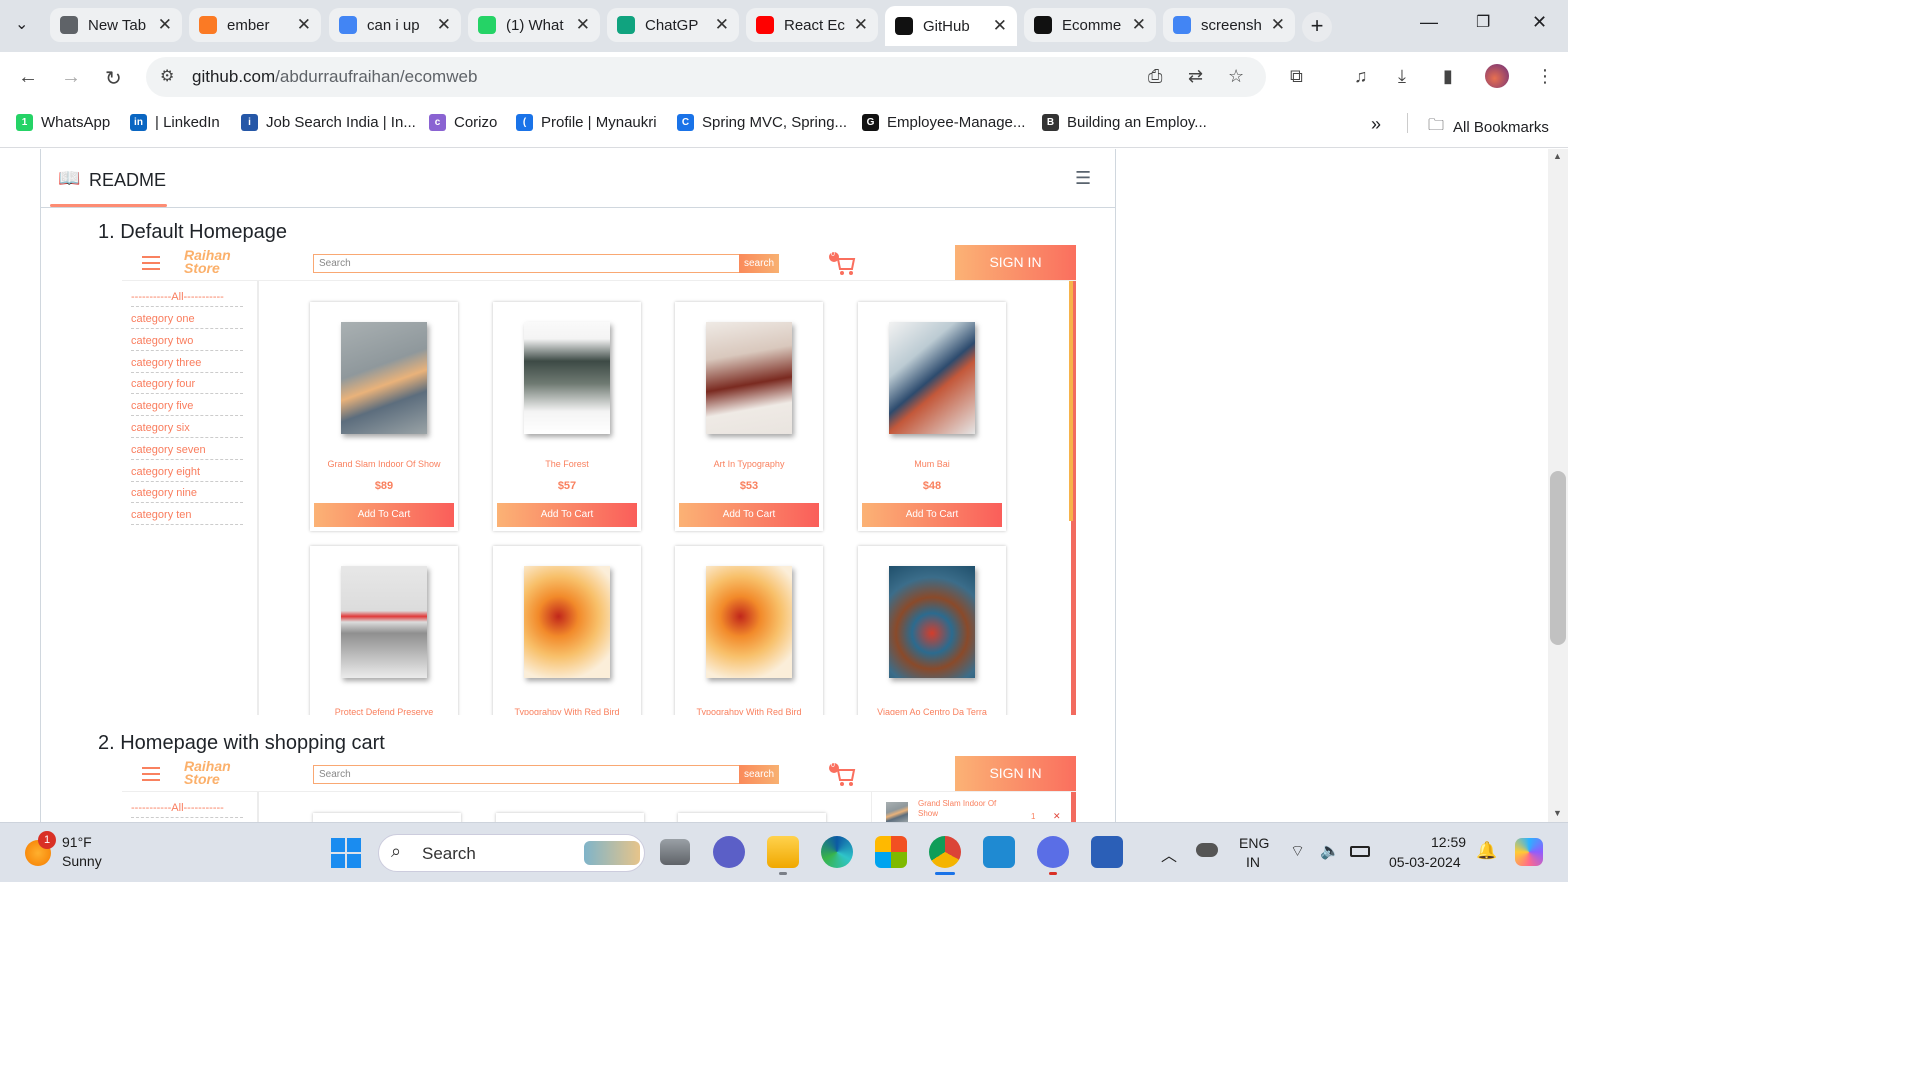 The image size is (1920, 1080). Describe the element at coordinates (1497, 76) in the screenshot. I see `profile-avatar` at that location.